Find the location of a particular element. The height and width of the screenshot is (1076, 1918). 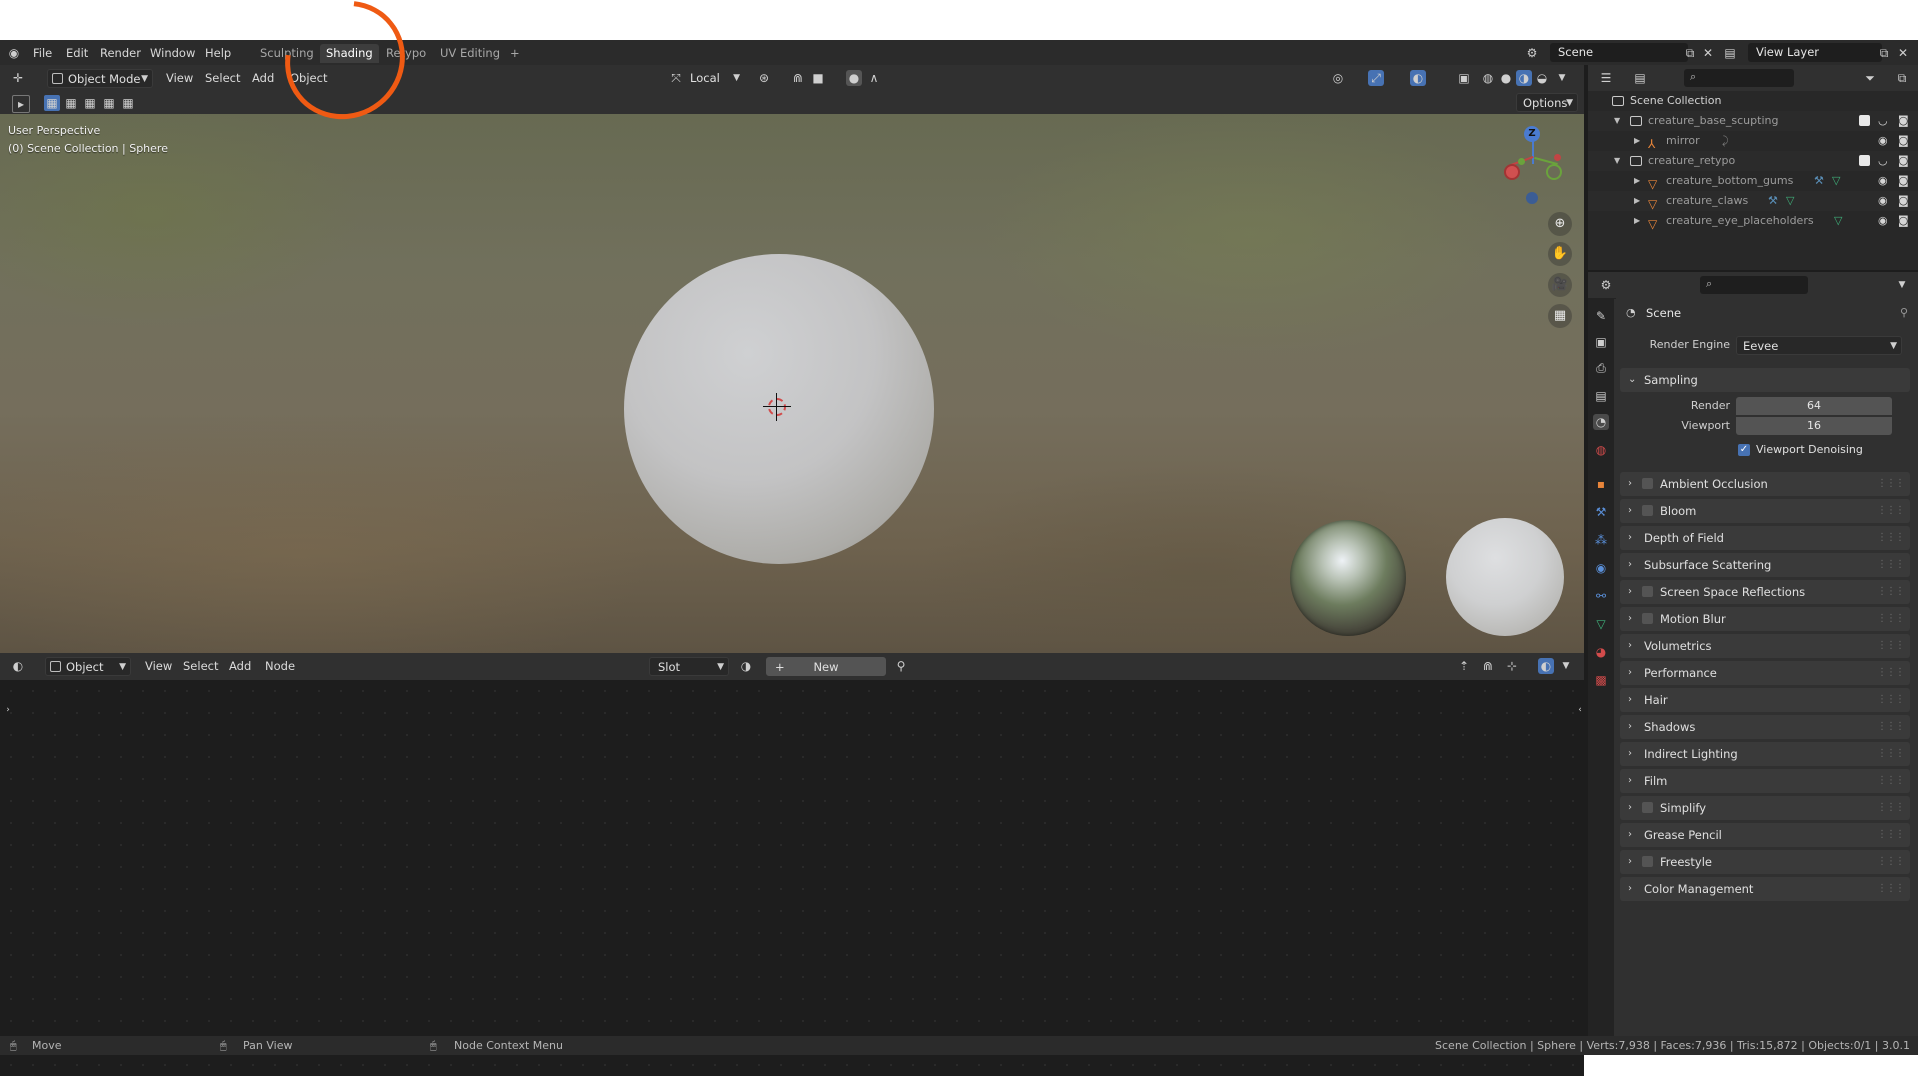

outliner-row: ▼ creature_base_scupting ◡ ◙ is located at coordinates (1753, 121).